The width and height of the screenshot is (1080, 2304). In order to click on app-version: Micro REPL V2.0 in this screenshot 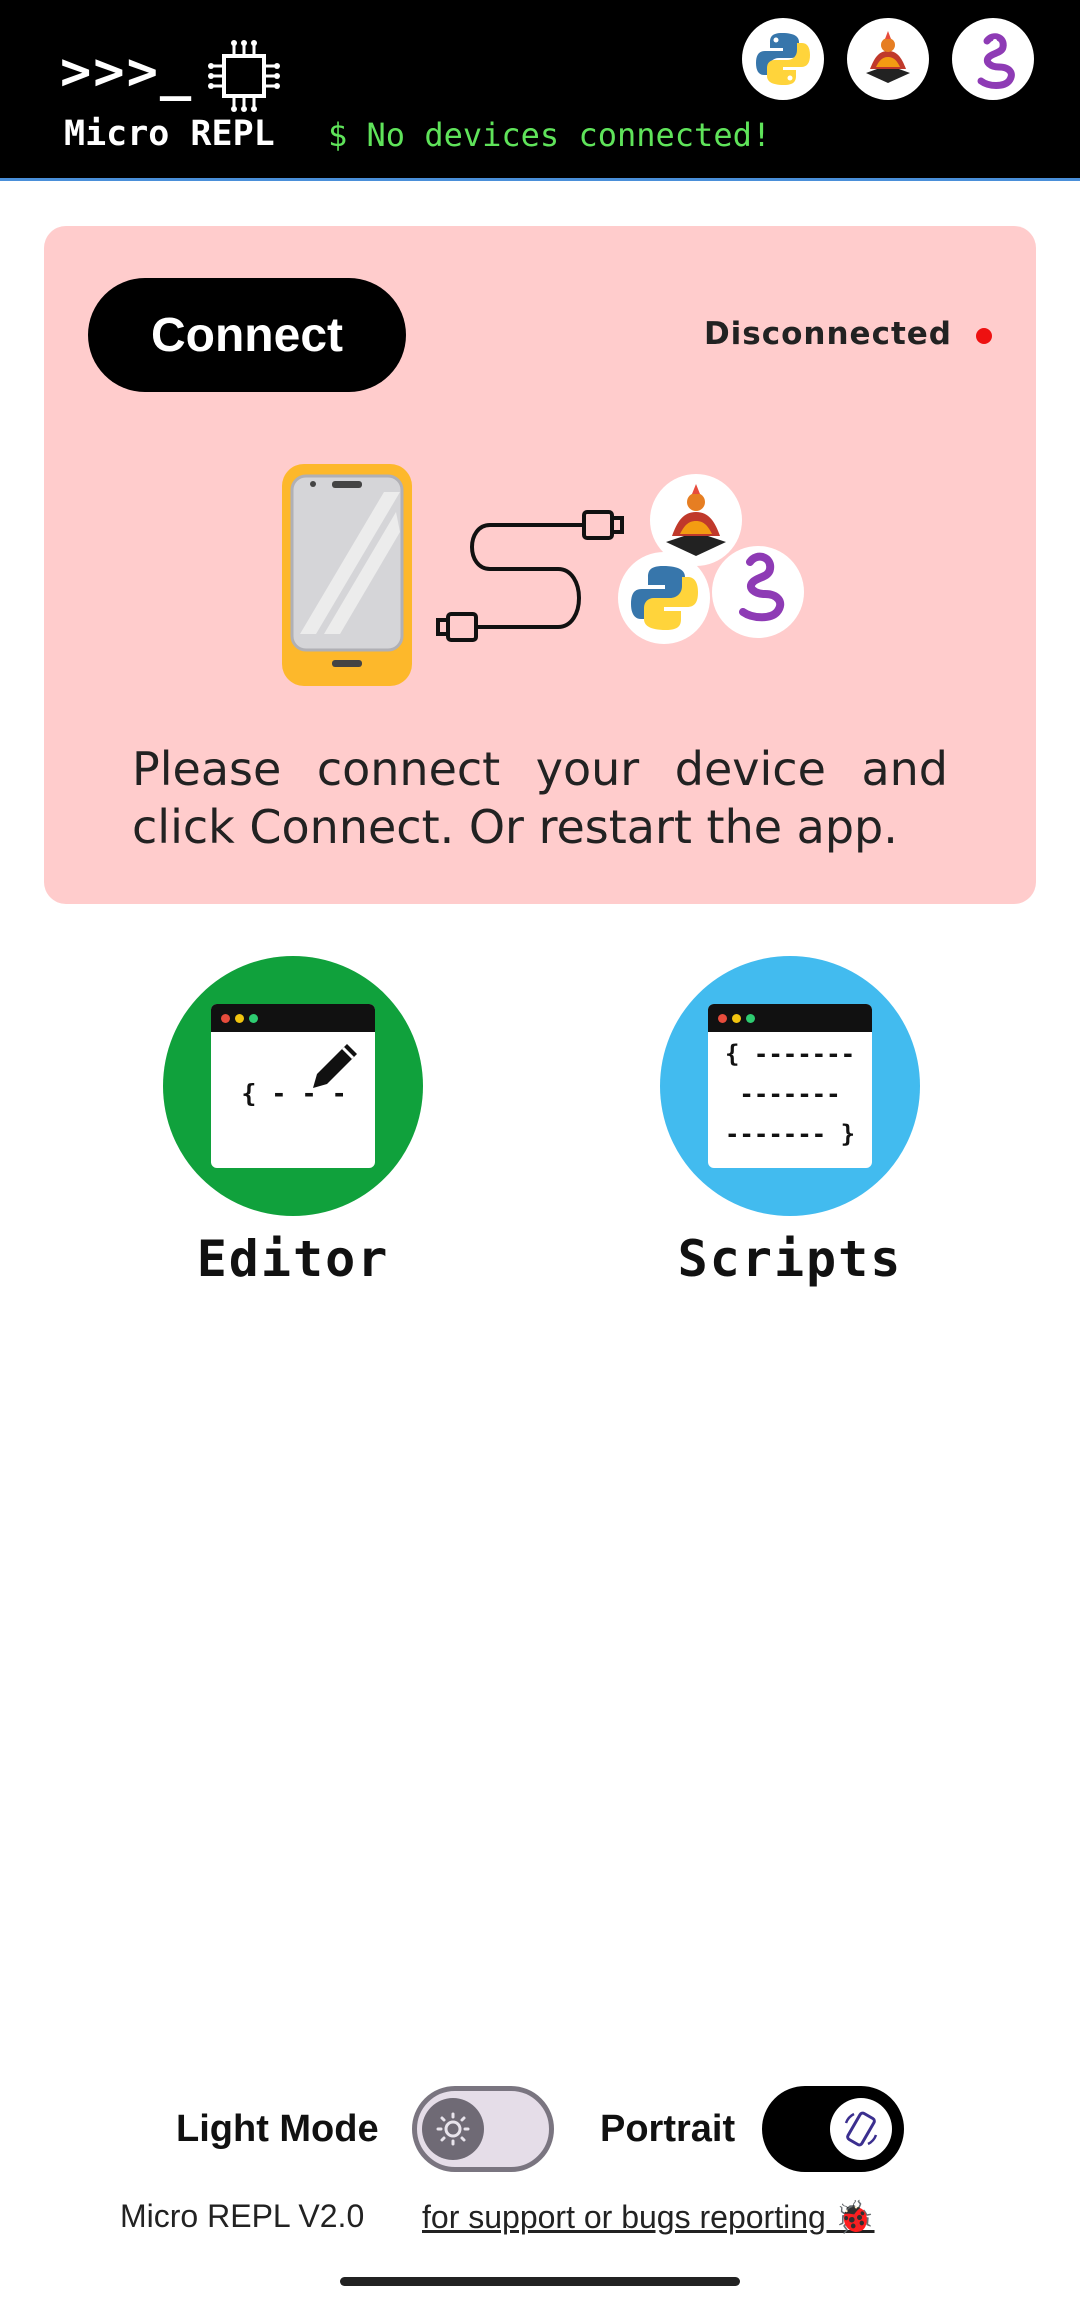, I will do `click(242, 2216)`.